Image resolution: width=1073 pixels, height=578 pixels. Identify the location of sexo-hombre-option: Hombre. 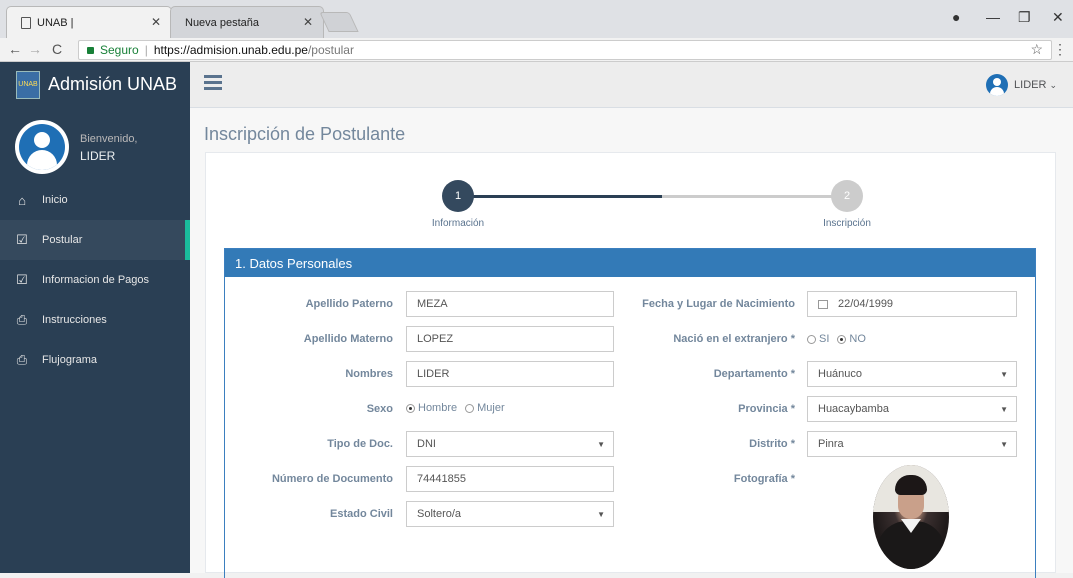
(431, 408).